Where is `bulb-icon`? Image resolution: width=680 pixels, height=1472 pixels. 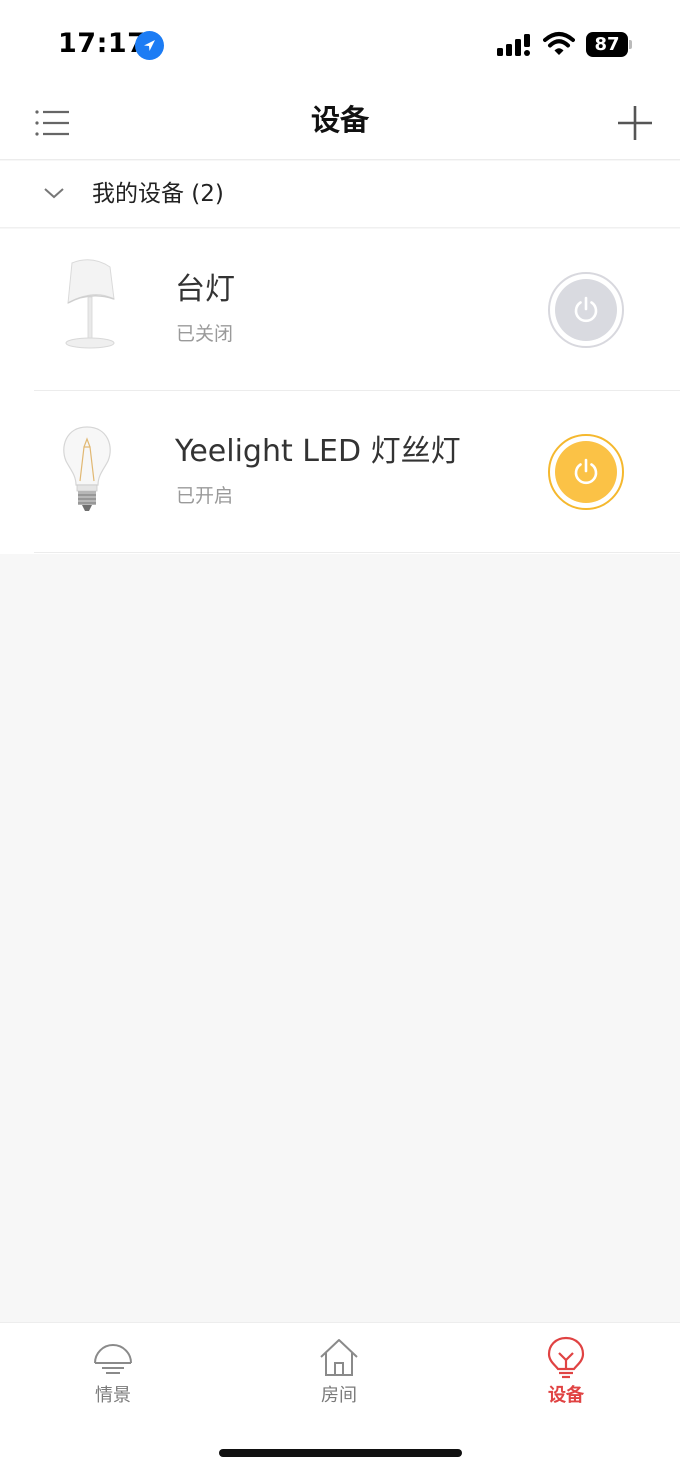 bulb-icon is located at coordinates (566, 1357).